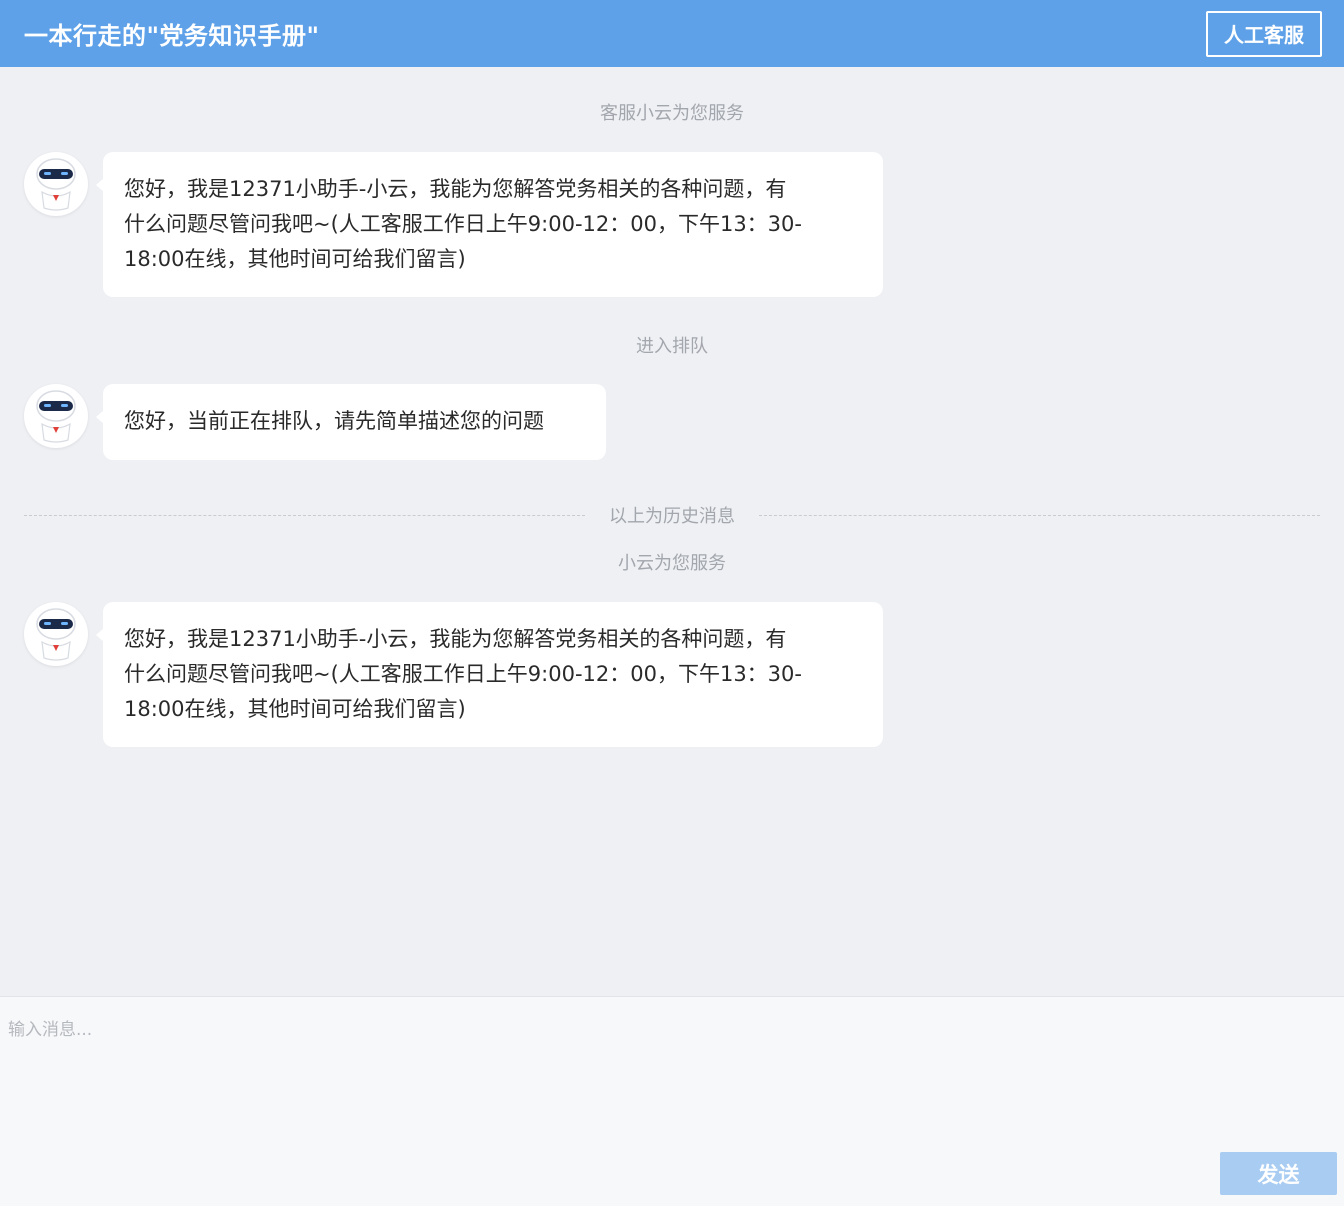  I want to click on page-title: 一本行走的"党务知识手册", so click(172, 36).